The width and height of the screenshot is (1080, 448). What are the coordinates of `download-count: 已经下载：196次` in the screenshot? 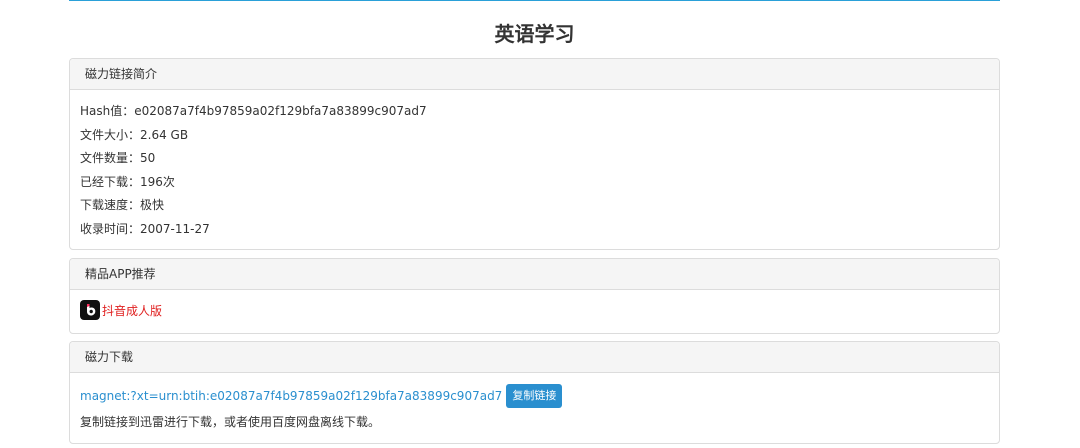 It's located at (127, 181).